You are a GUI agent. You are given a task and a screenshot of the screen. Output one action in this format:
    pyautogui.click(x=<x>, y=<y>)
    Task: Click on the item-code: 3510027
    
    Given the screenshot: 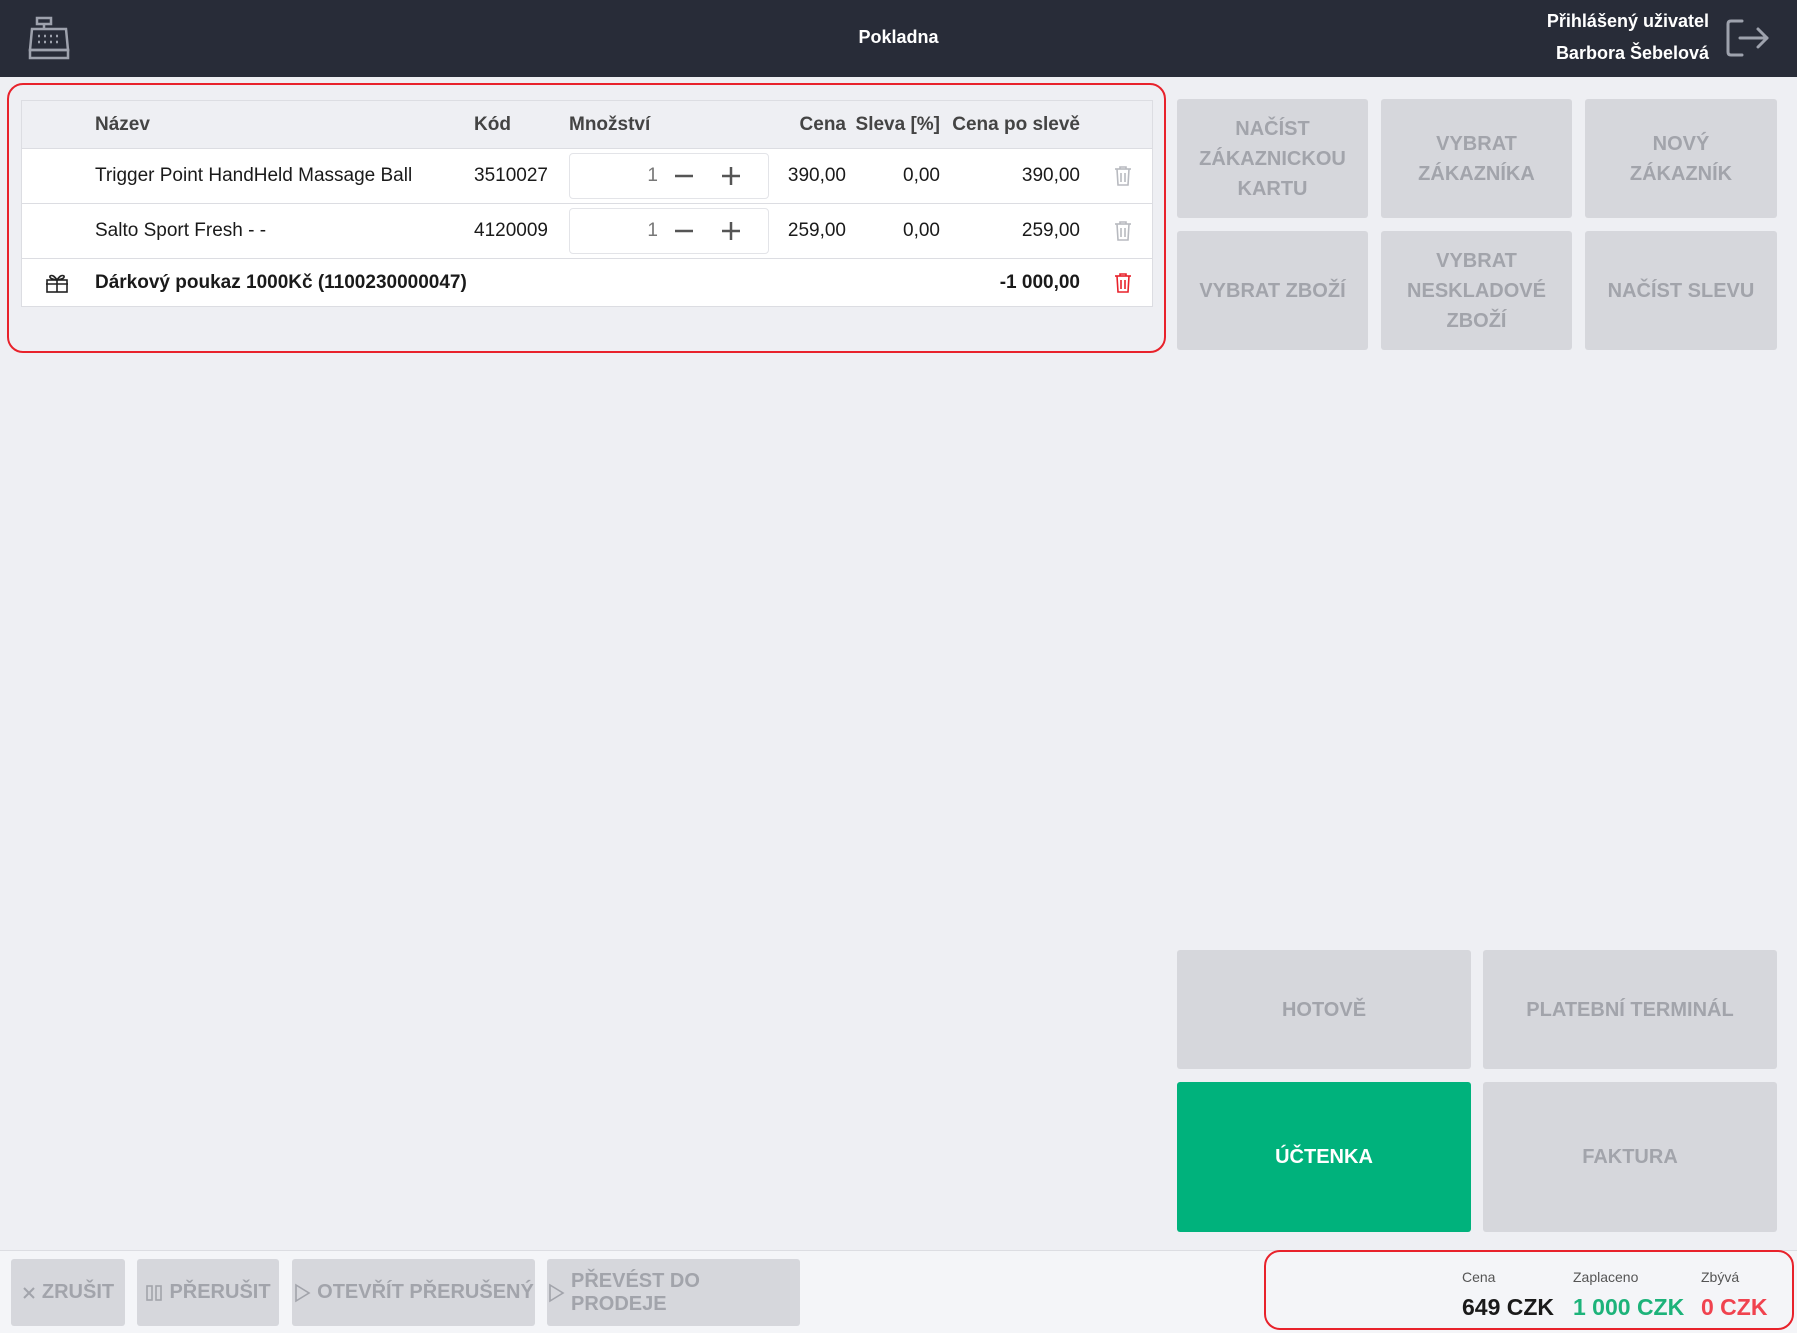 What is the action you would take?
    pyautogui.click(x=511, y=175)
    